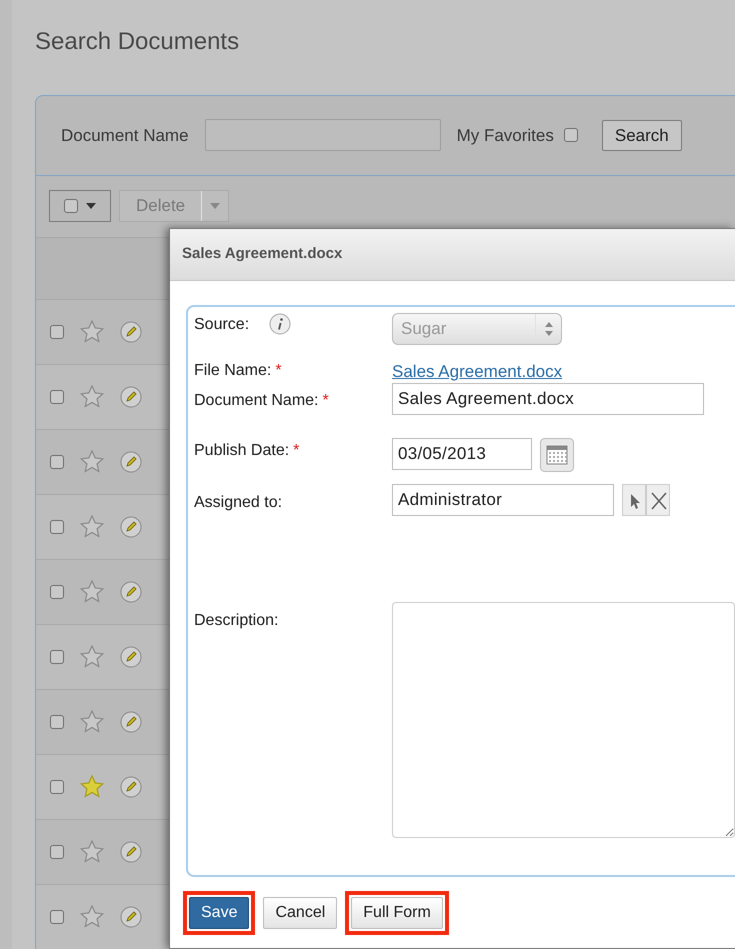 The width and height of the screenshot is (735, 949). What do you see at coordinates (80, 206) in the screenshot?
I see `select-all-dropdown` at bounding box center [80, 206].